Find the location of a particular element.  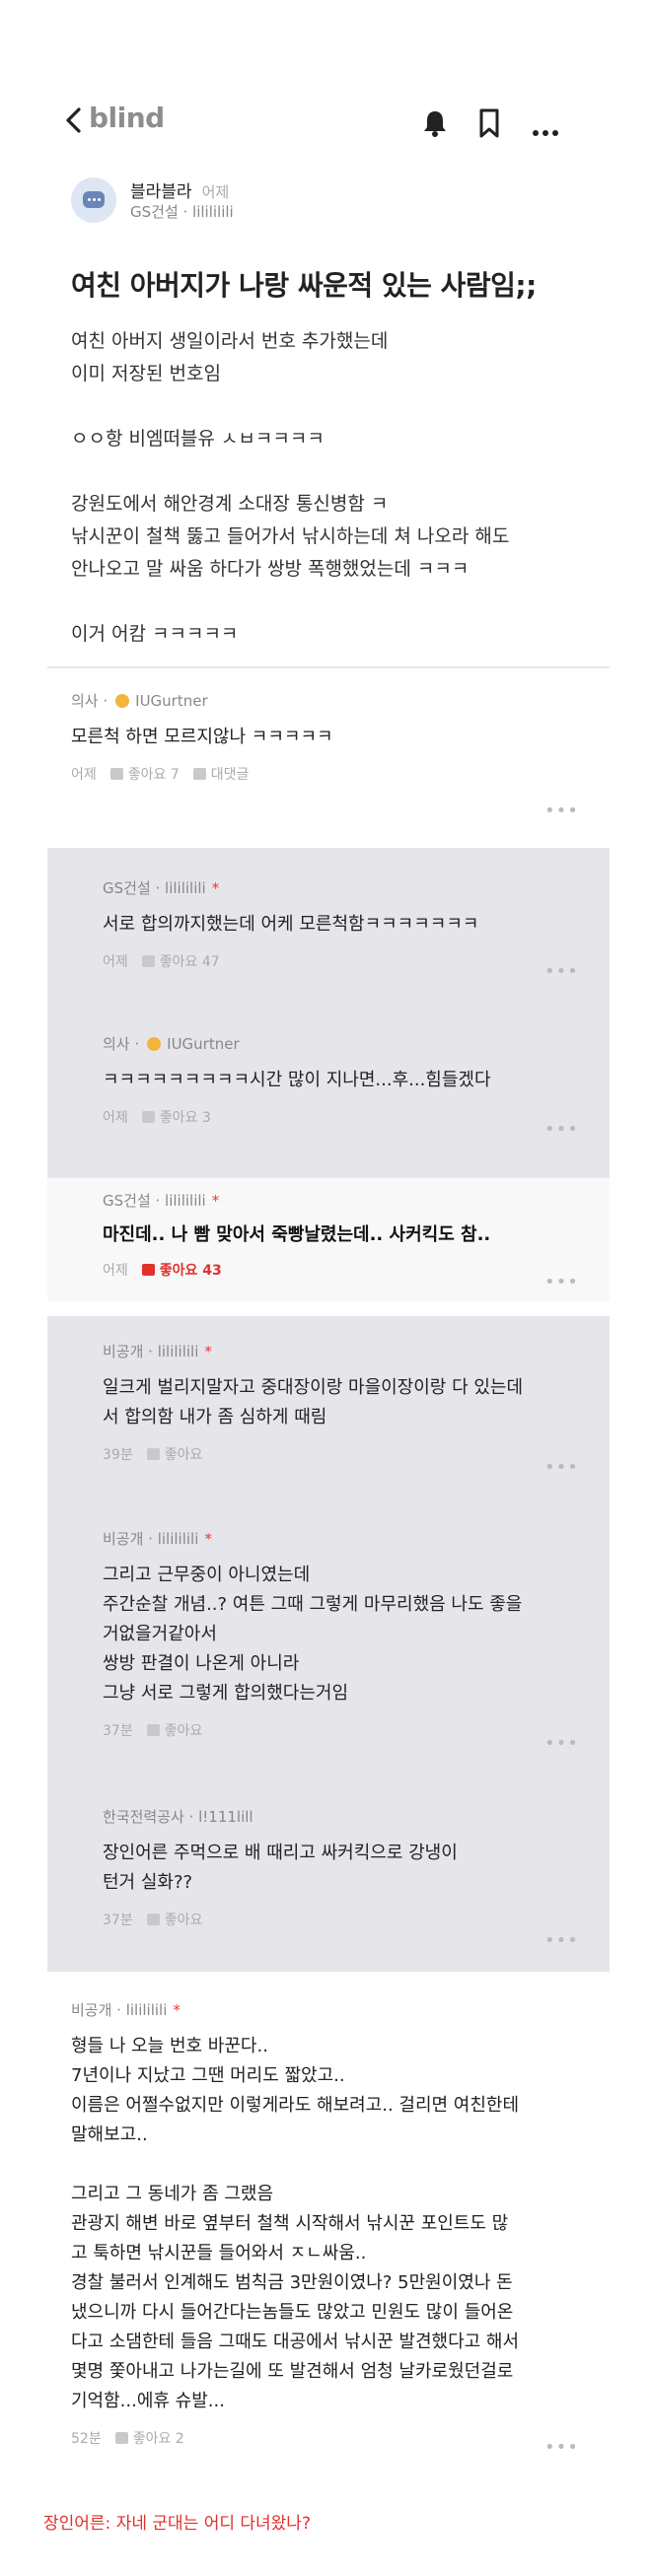

top-bar: blind is located at coordinates (325, 123).